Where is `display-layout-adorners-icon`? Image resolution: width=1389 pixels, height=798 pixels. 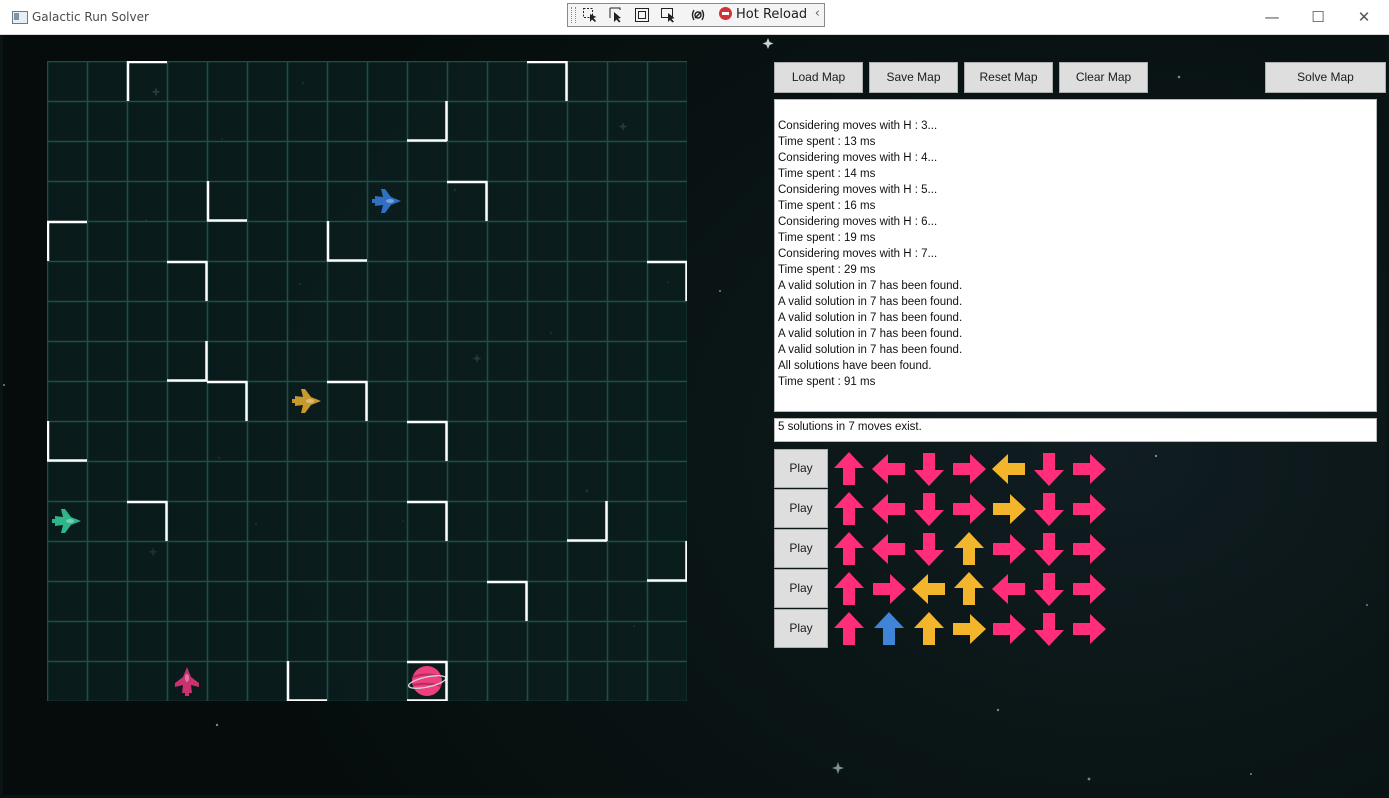
display-layout-adorners-icon is located at coordinates (642, 15).